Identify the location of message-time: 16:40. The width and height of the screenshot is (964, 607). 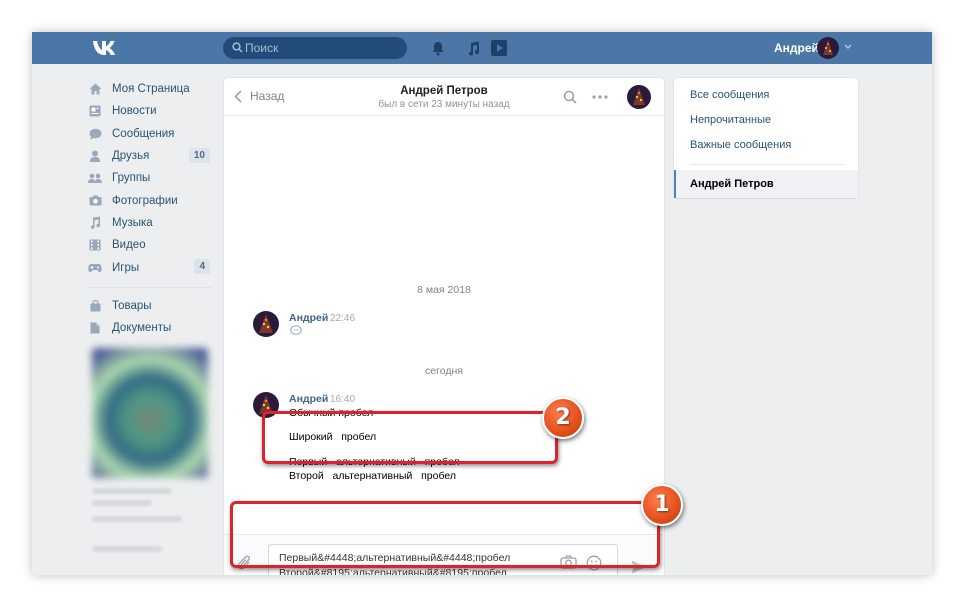
(342, 399).